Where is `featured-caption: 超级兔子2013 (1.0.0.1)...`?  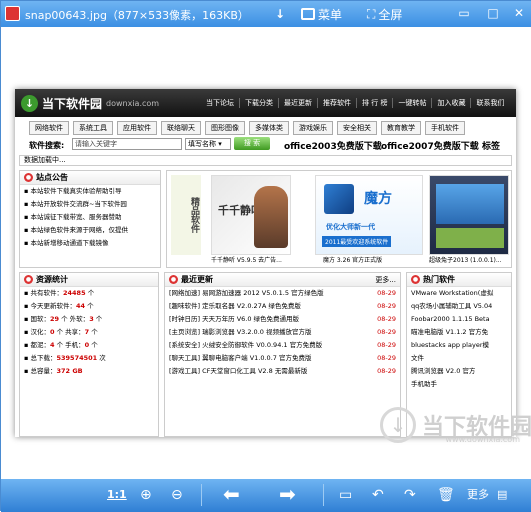 featured-caption: 超级兔子2013 (1.0.0.1)... is located at coordinates (465, 259).